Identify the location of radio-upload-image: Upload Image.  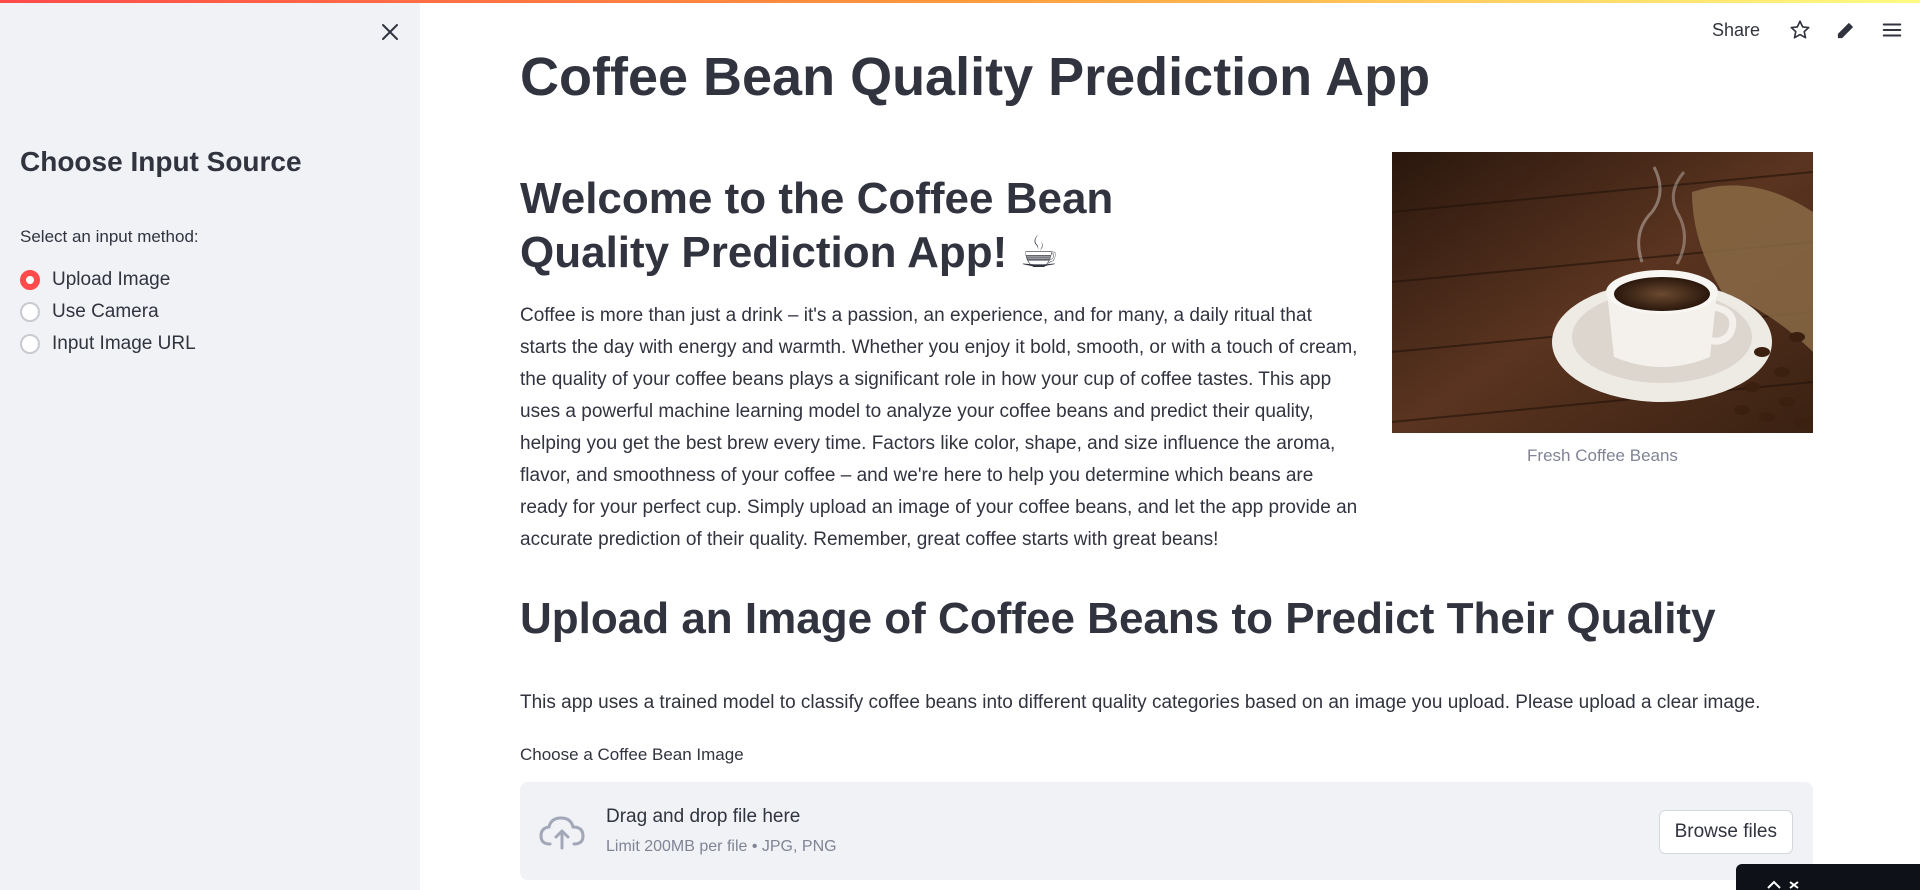
(108, 280).